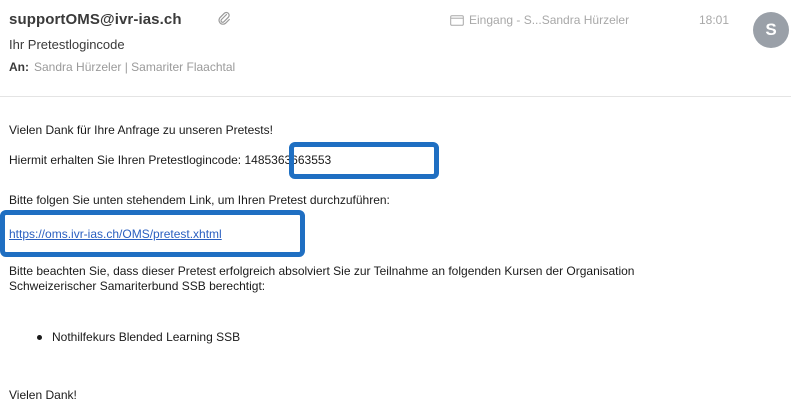 The width and height of the screenshot is (791, 408). I want to click on recipient-value: Sandra Hürzeler | Samariter Flaachtal, so click(134, 67).